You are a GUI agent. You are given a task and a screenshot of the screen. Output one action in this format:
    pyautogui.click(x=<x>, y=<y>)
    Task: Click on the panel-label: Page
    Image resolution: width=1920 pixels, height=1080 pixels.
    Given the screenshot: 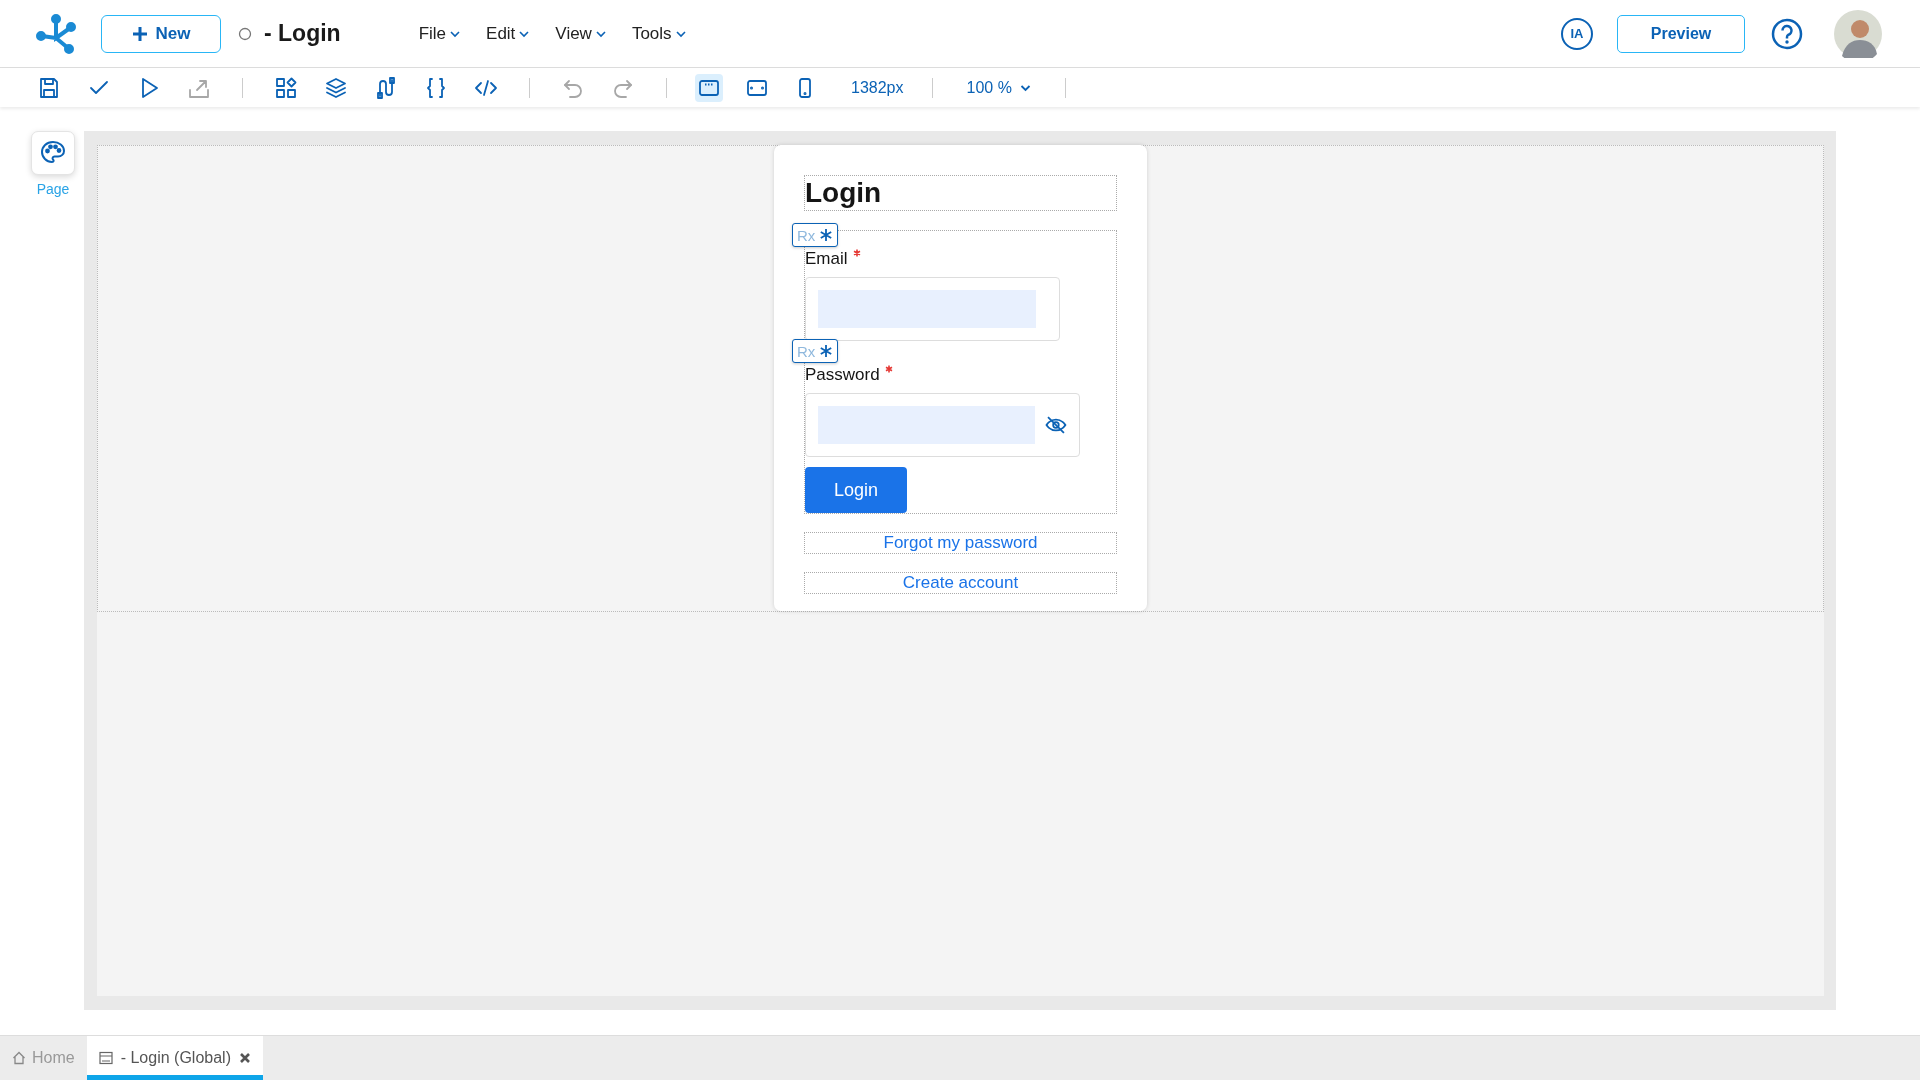 What is the action you would take?
    pyautogui.click(x=53, y=189)
    